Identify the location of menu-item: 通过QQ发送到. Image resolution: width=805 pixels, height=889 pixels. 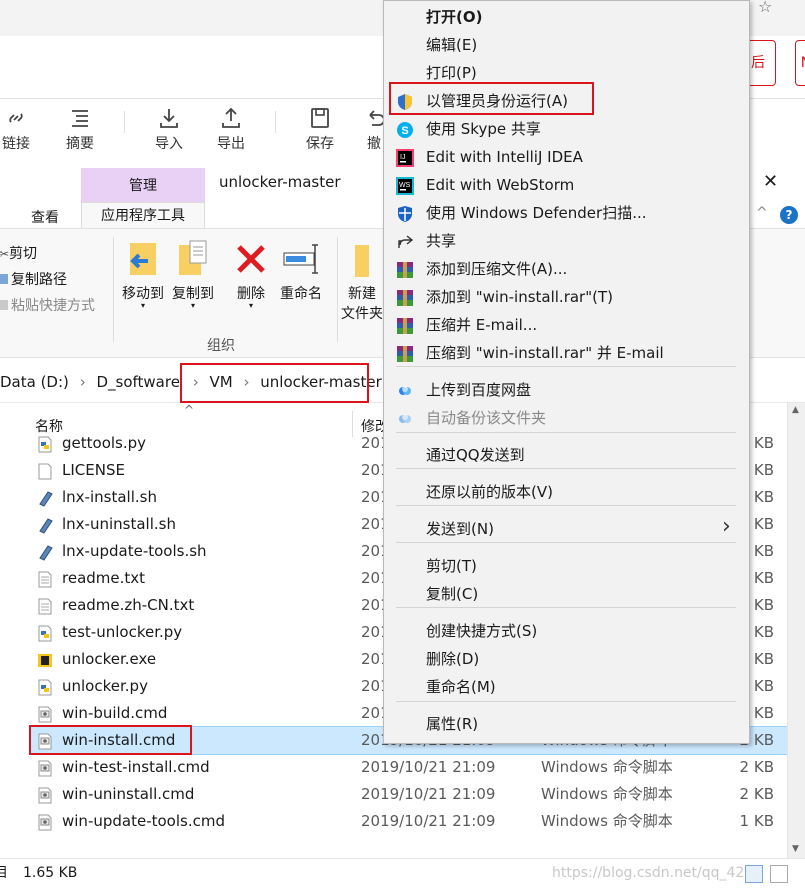
(566, 455).